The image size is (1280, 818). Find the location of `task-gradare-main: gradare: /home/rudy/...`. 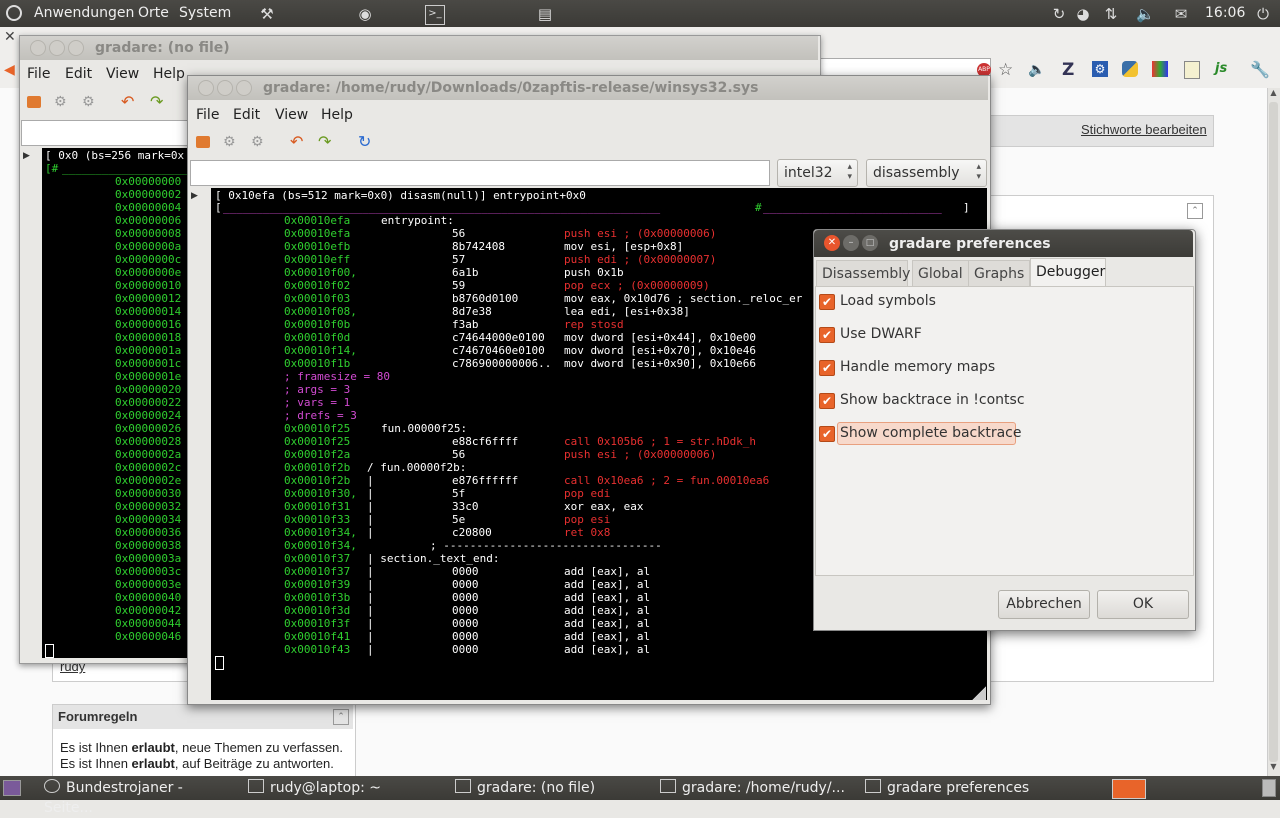

task-gradare-main: gradare: /home/rudy/... is located at coordinates (755, 788).